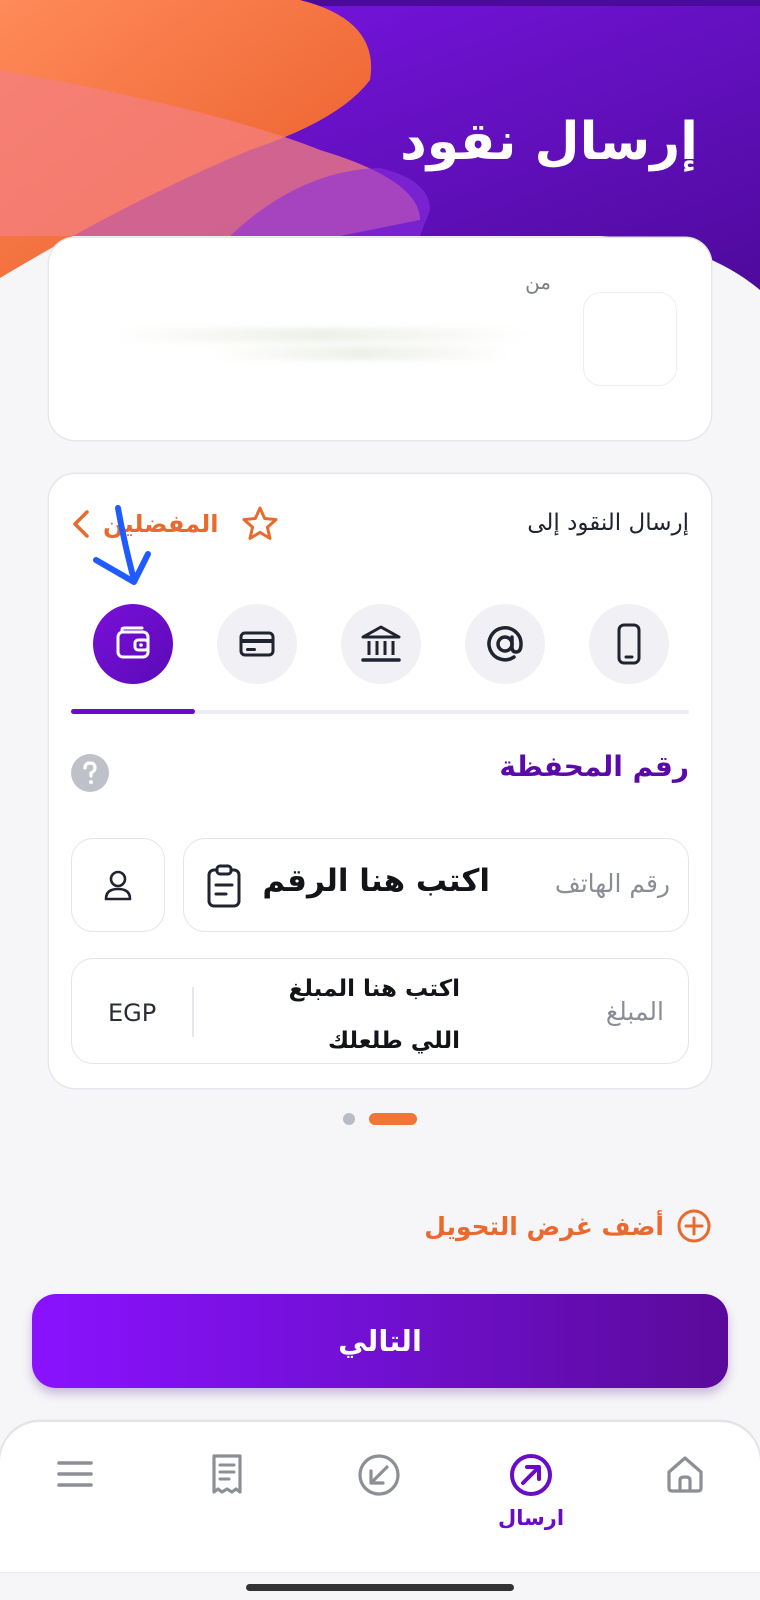 The image size is (760, 1600). I want to click on receive-arrow-icon, so click(379, 1475).